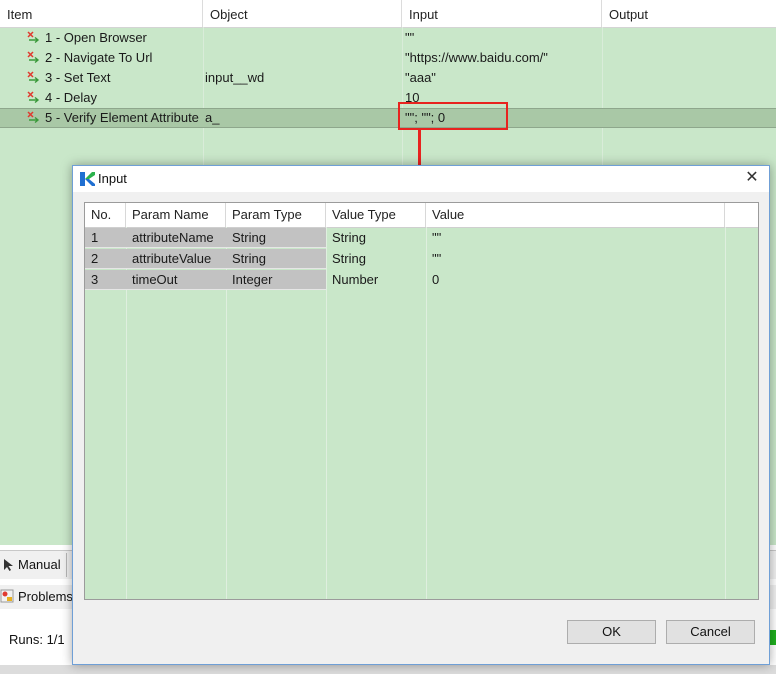  What do you see at coordinates (101, 13) in the screenshot?
I see `column-header-item: Item` at bounding box center [101, 13].